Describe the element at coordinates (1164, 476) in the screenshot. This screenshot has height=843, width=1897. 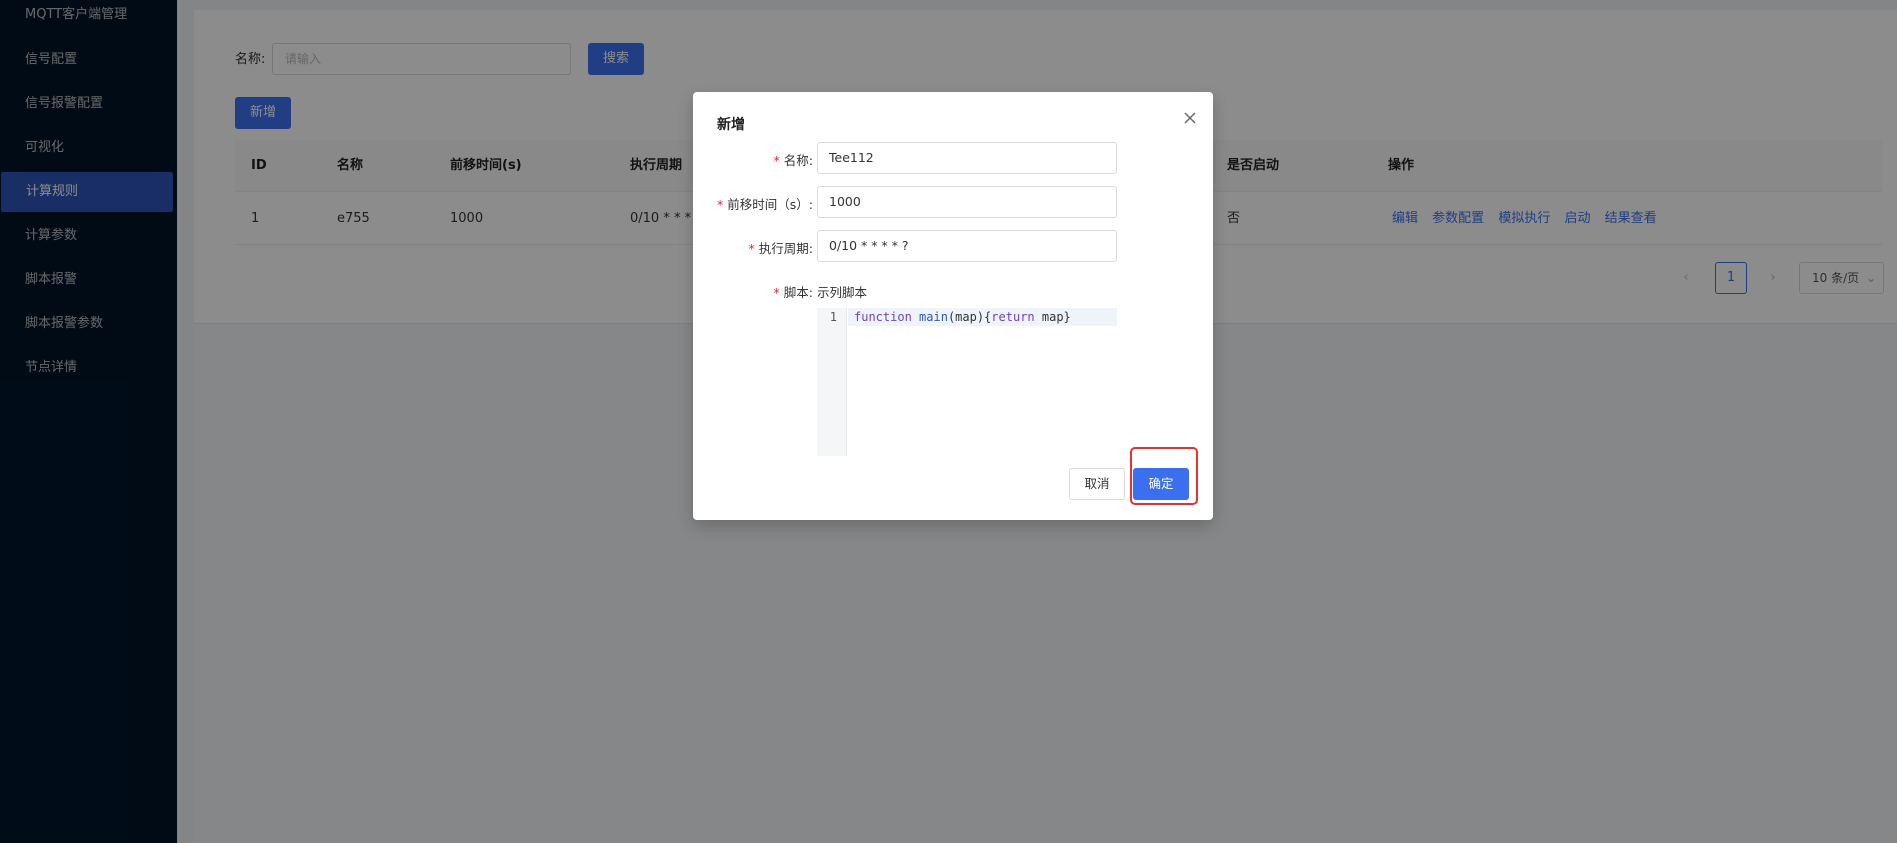
I see `highlight-box` at that location.